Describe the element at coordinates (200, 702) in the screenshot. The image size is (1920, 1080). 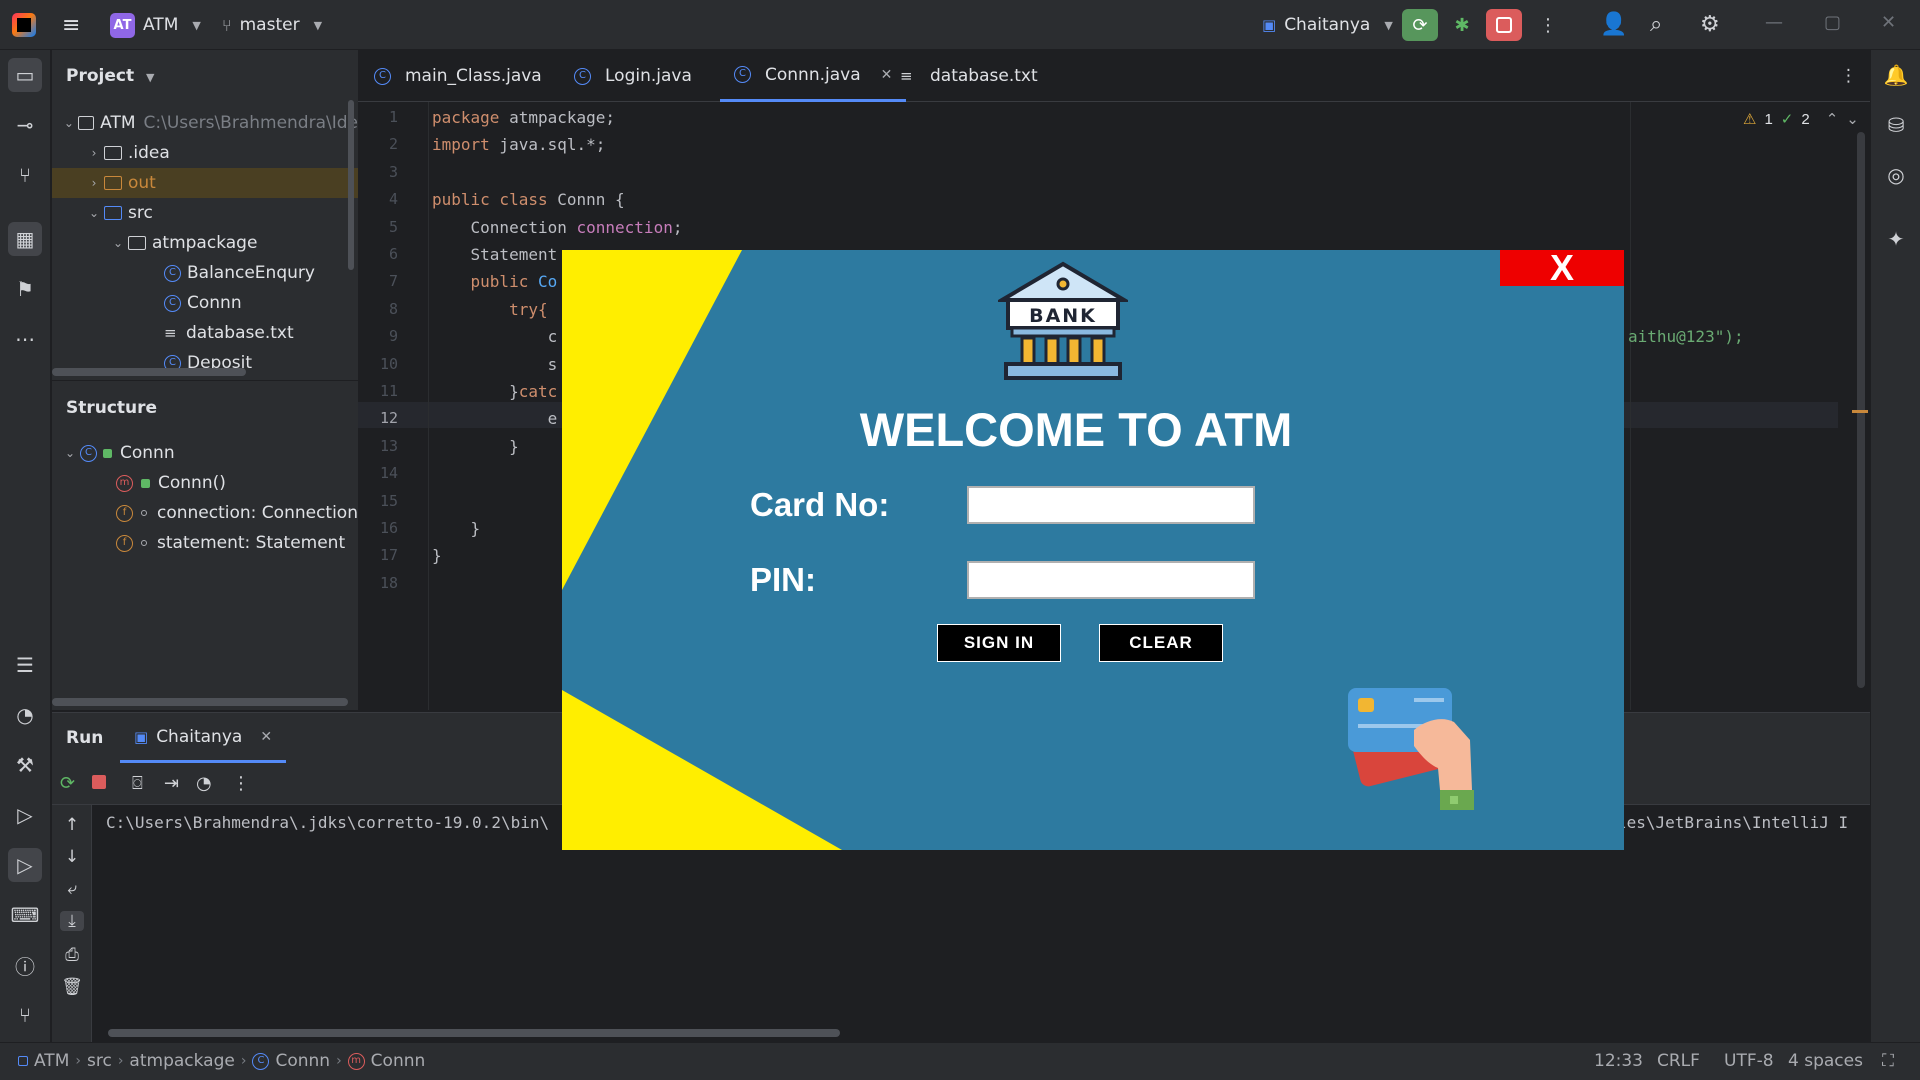
I see `structure-horizontal-scrollbar` at that location.